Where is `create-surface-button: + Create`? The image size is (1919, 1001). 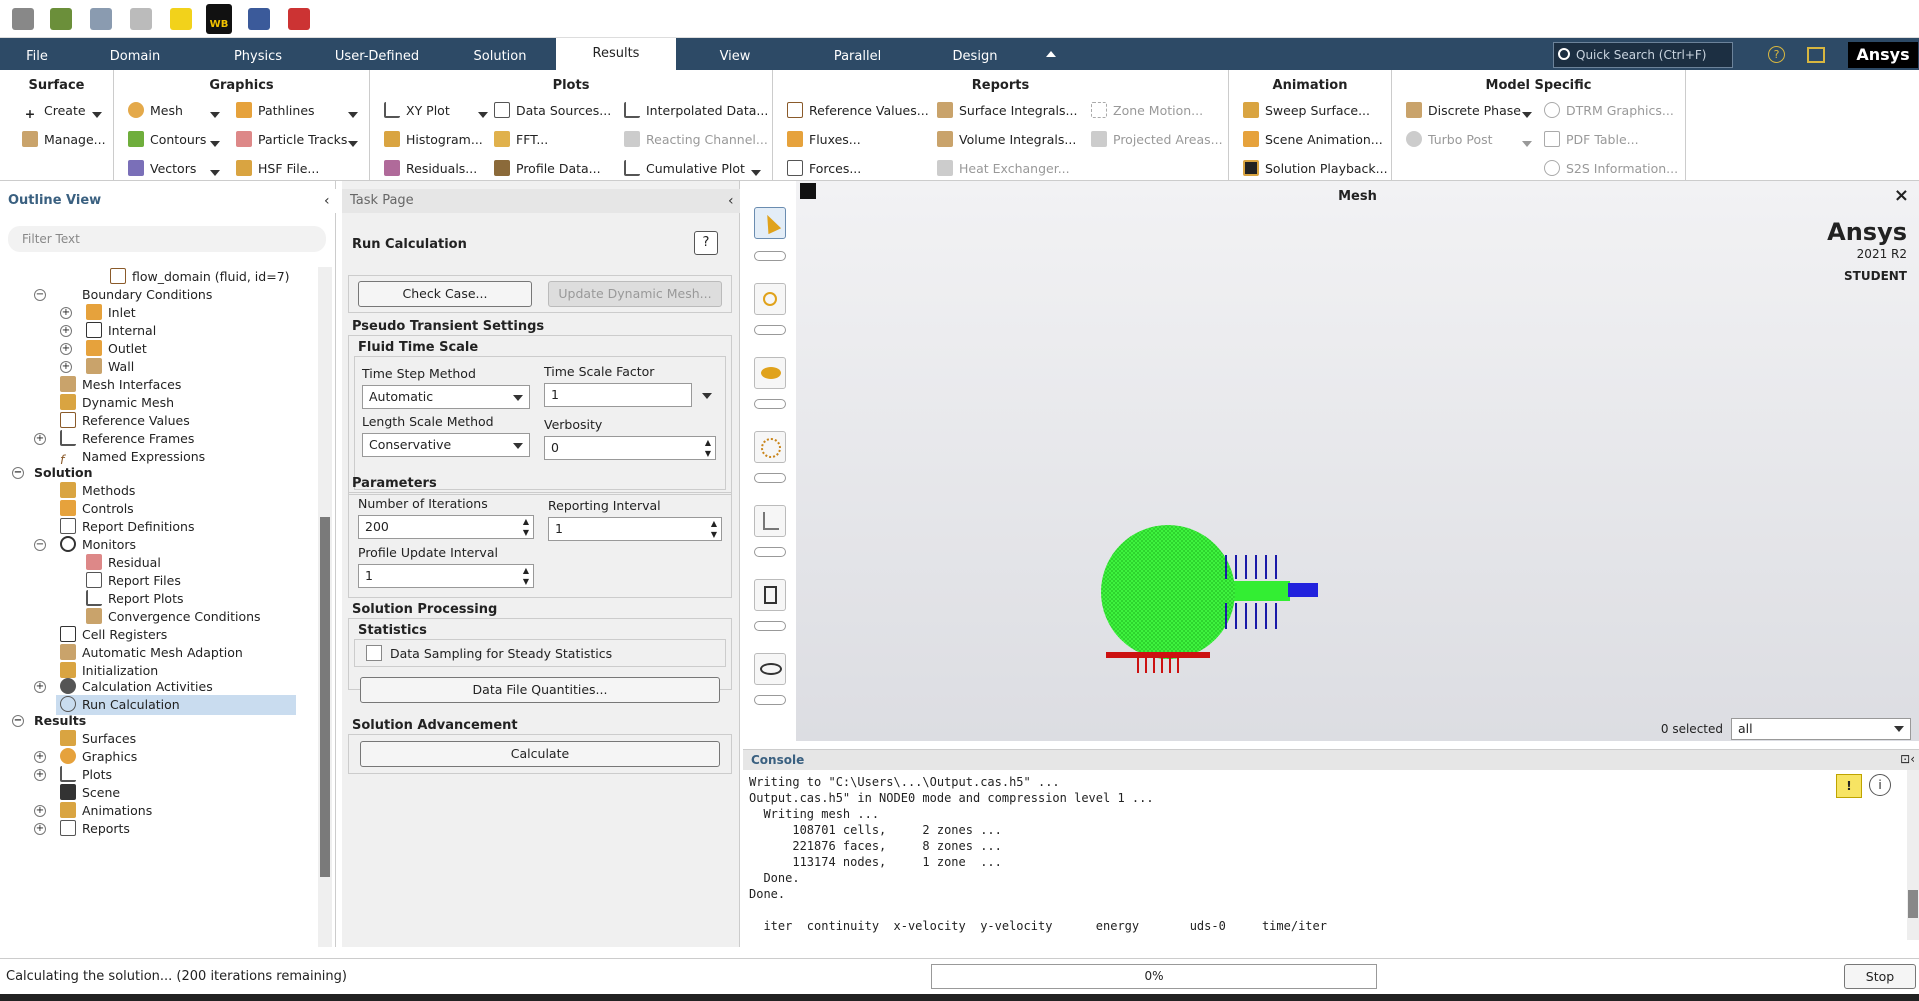 create-surface-button: + Create is located at coordinates (54, 111).